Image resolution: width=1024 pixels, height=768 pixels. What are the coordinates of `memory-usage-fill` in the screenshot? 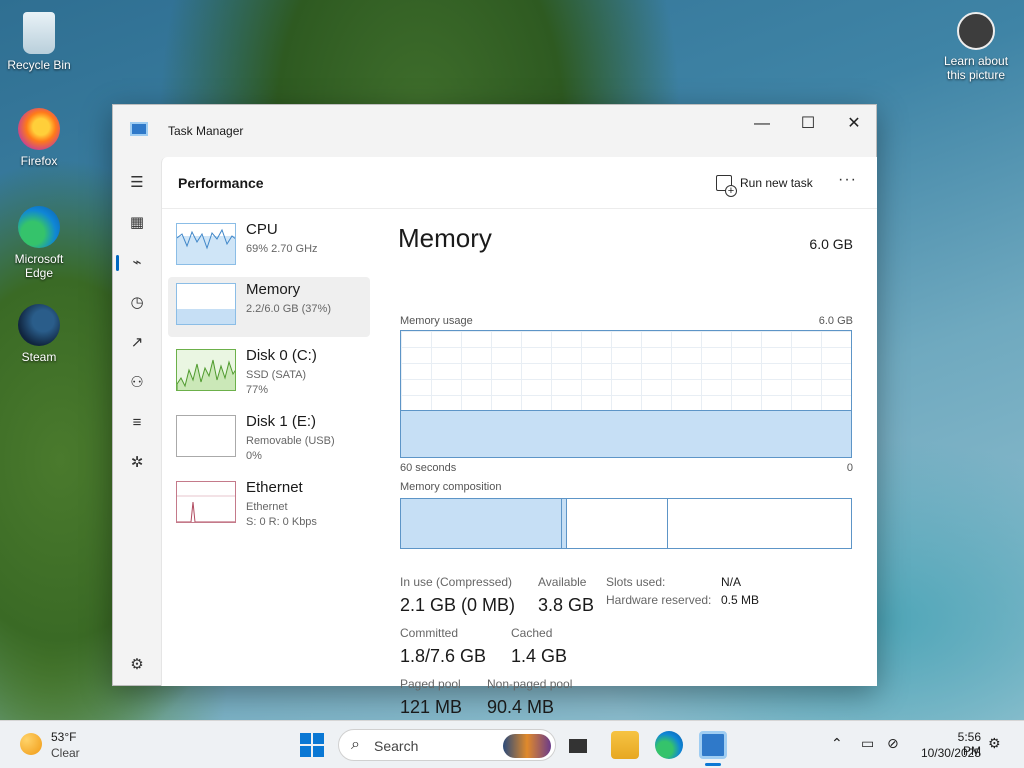 It's located at (626, 433).